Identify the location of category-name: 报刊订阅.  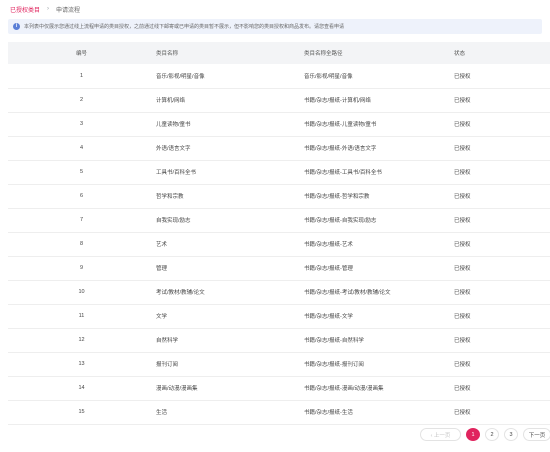
(167, 365).